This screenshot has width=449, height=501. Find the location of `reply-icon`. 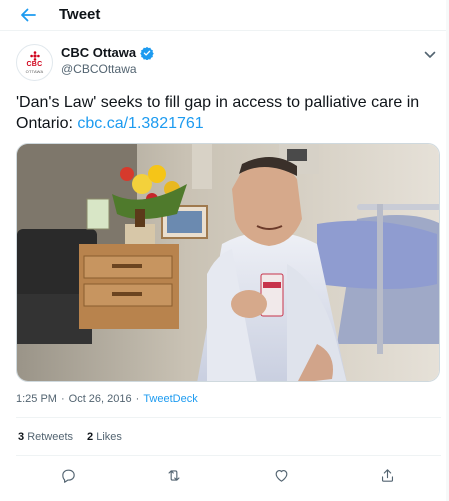

reply-icon is located at coordinates (68, 476).